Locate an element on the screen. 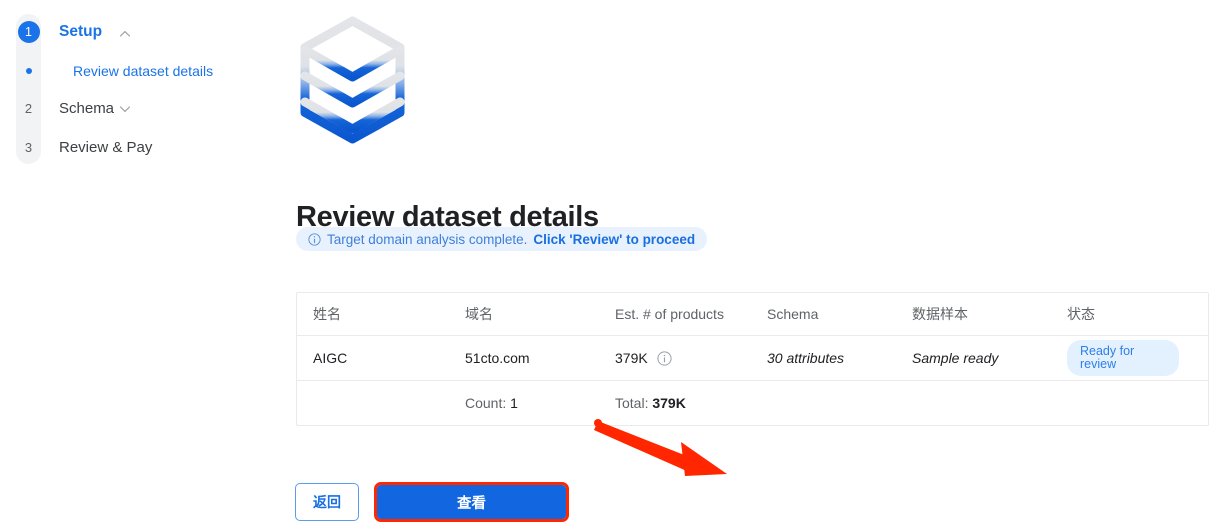 This screenshot has width=1209, height=527. step-number-2: 2 is located at coordinates (28, 108).